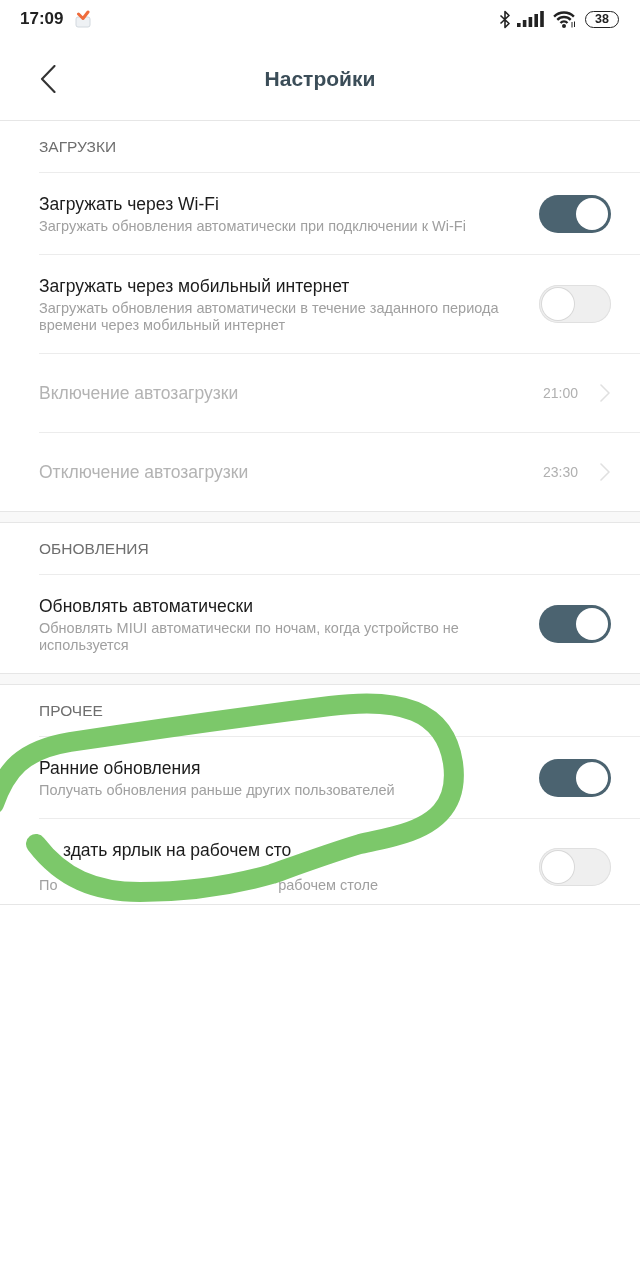  What do you see at coordinates (195, 285) in the screenshot?
I see `setting-title: Загружать через мобильный интернет` at bounding box center [195, 285].